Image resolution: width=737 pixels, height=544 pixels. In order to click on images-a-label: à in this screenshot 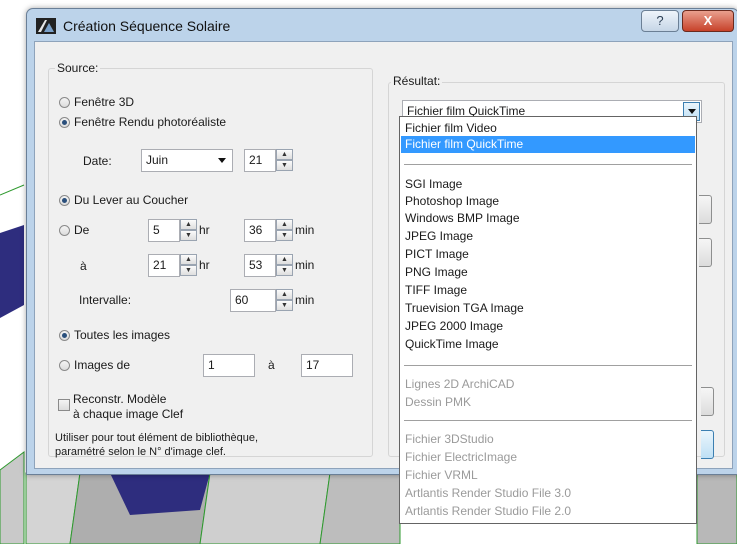, I will do `click(271, 365)`.